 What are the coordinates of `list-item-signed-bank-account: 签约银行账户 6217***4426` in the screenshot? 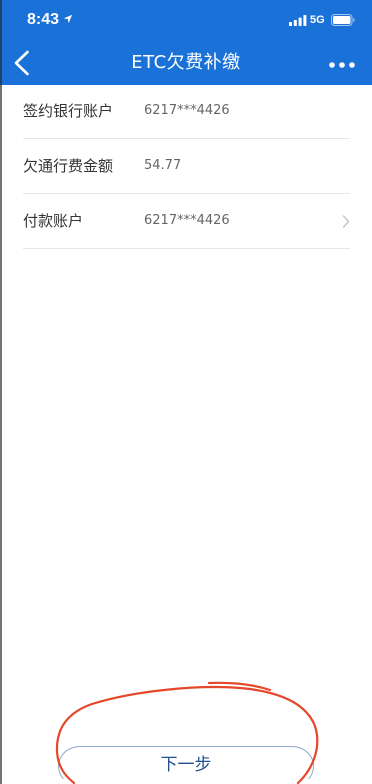 It's located at (186, 111).